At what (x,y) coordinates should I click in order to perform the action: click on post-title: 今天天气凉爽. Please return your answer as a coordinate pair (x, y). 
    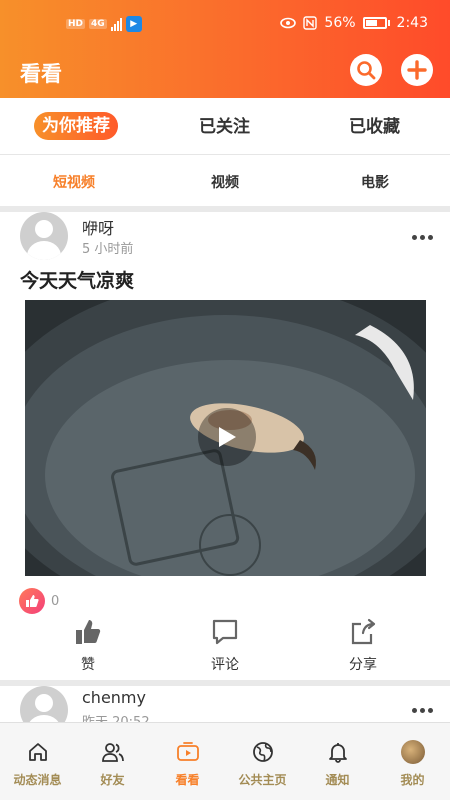
    Looking at the image, I should click on (77, 281).